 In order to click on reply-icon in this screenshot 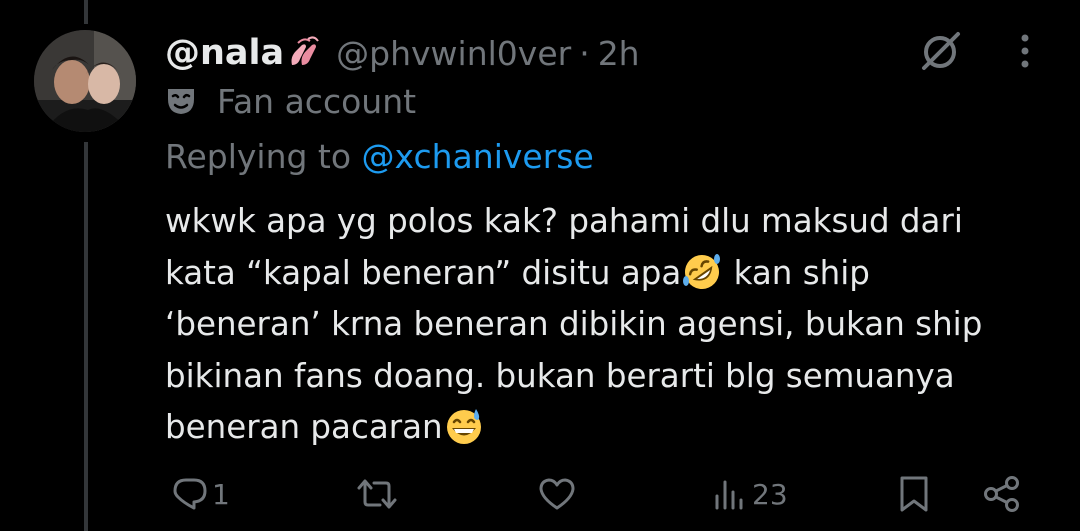, I will do `click(190, 494)`.